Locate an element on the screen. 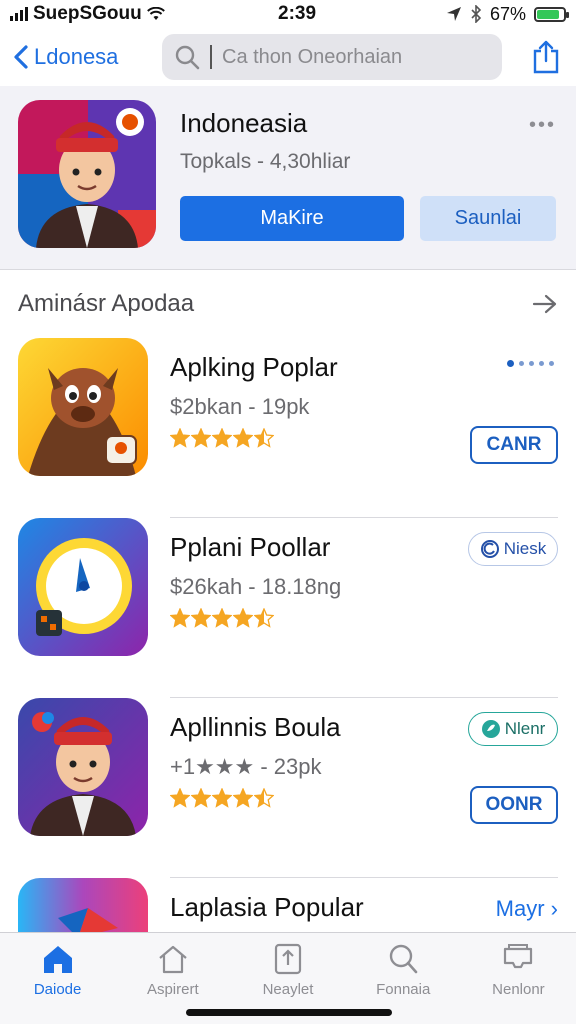  share-button is located at coordinates (546, 57).